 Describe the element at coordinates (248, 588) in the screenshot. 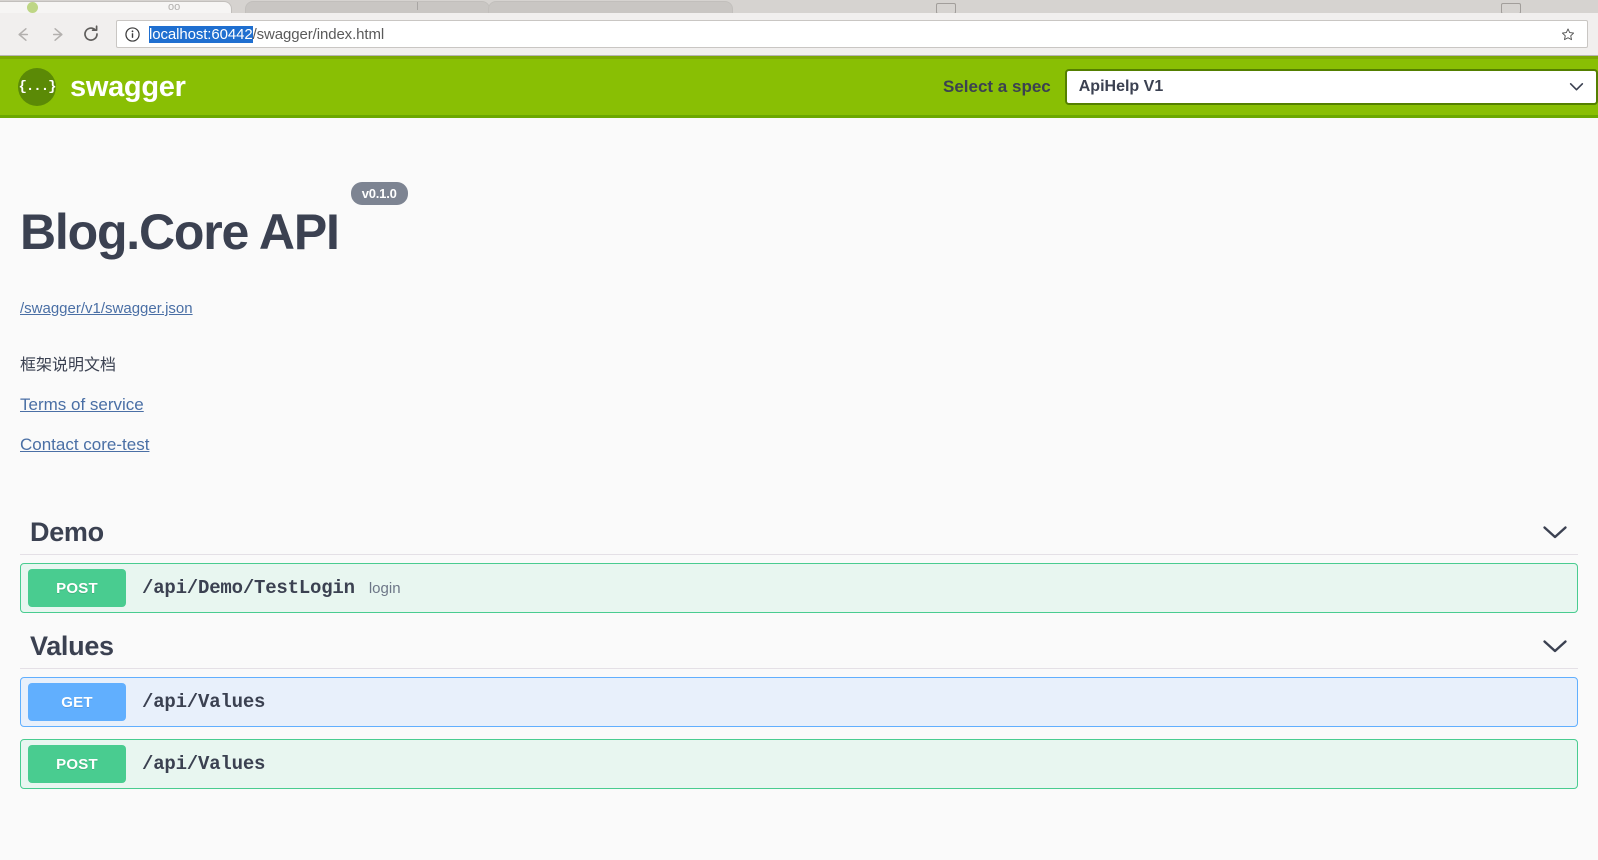

I see `operation-path: /api/Demo/TestLogin` at that location.